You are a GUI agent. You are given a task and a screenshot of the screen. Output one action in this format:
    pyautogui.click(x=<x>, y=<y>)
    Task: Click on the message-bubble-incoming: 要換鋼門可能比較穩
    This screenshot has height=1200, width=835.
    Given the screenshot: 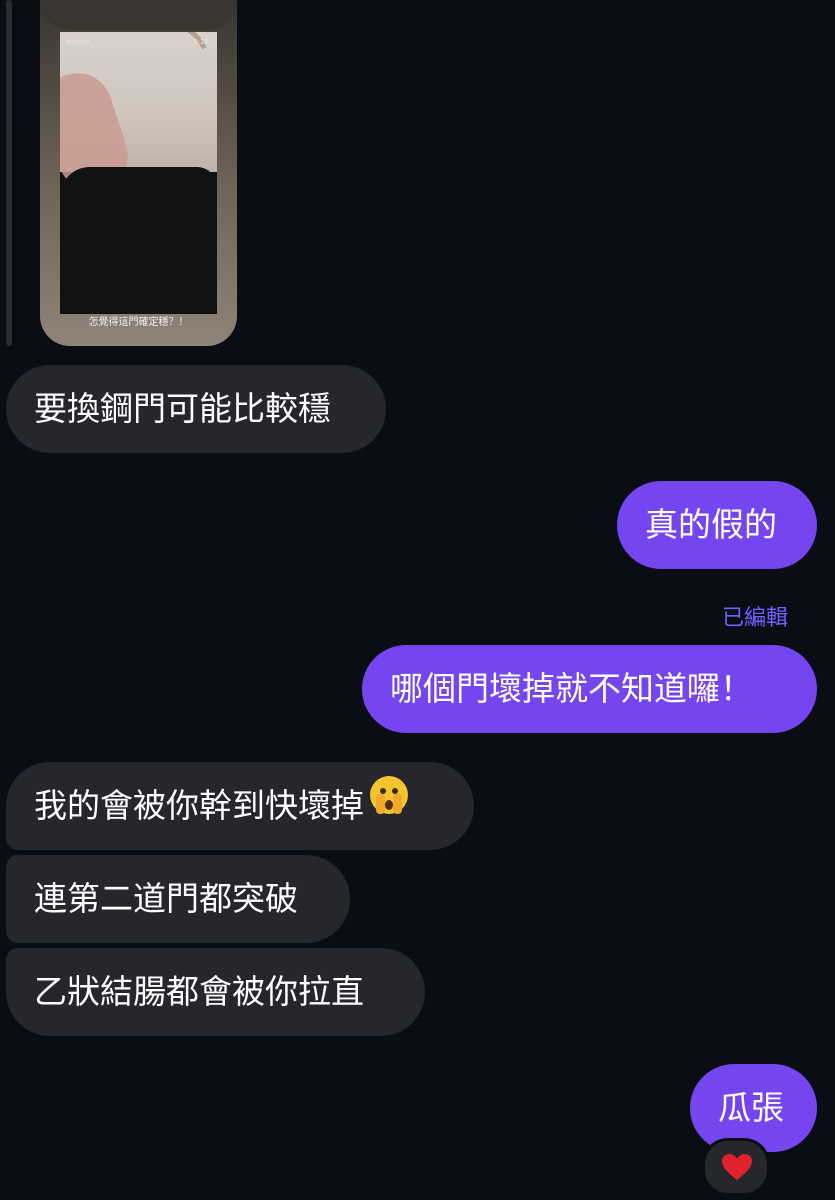 What is the action you would take?
    pyautogui.click(x=196, y=409)
    